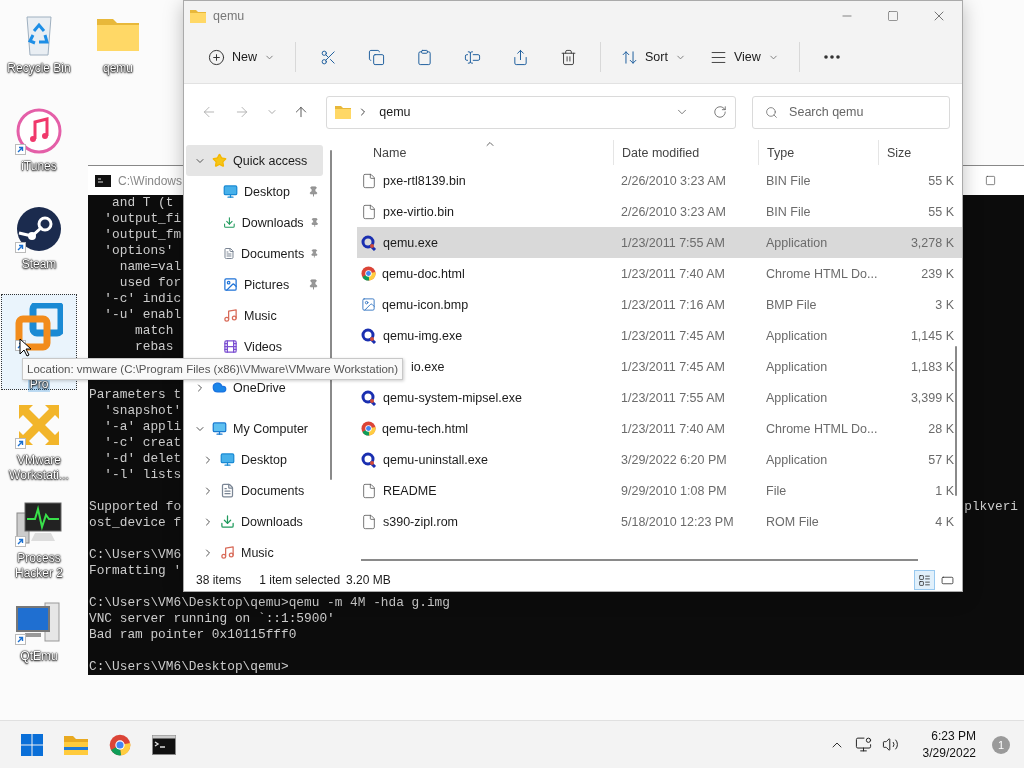  What do you see at coordinates (254, 284) in the screenshot?
I see `nav-item: Pictures` at bounding box center [254, 284].